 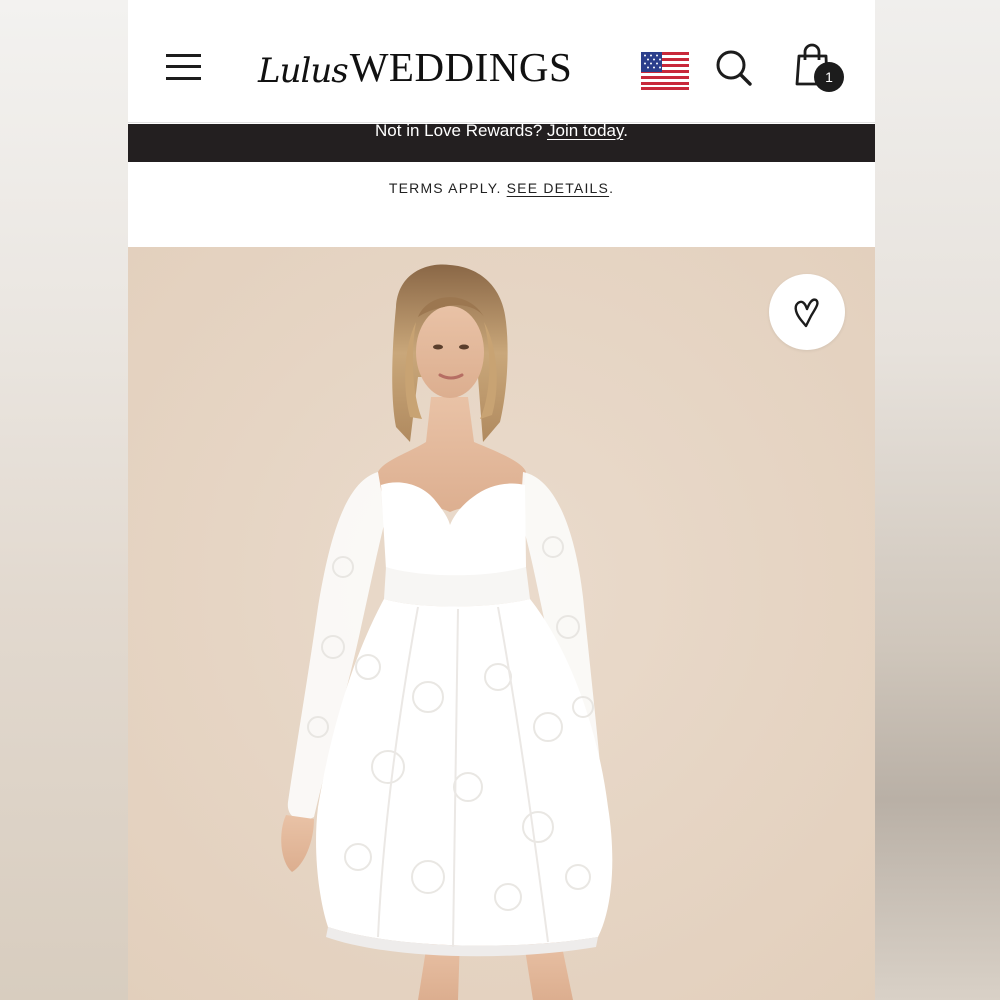 I want to click on join-today-link: Join today, so click(x=585, y=130).